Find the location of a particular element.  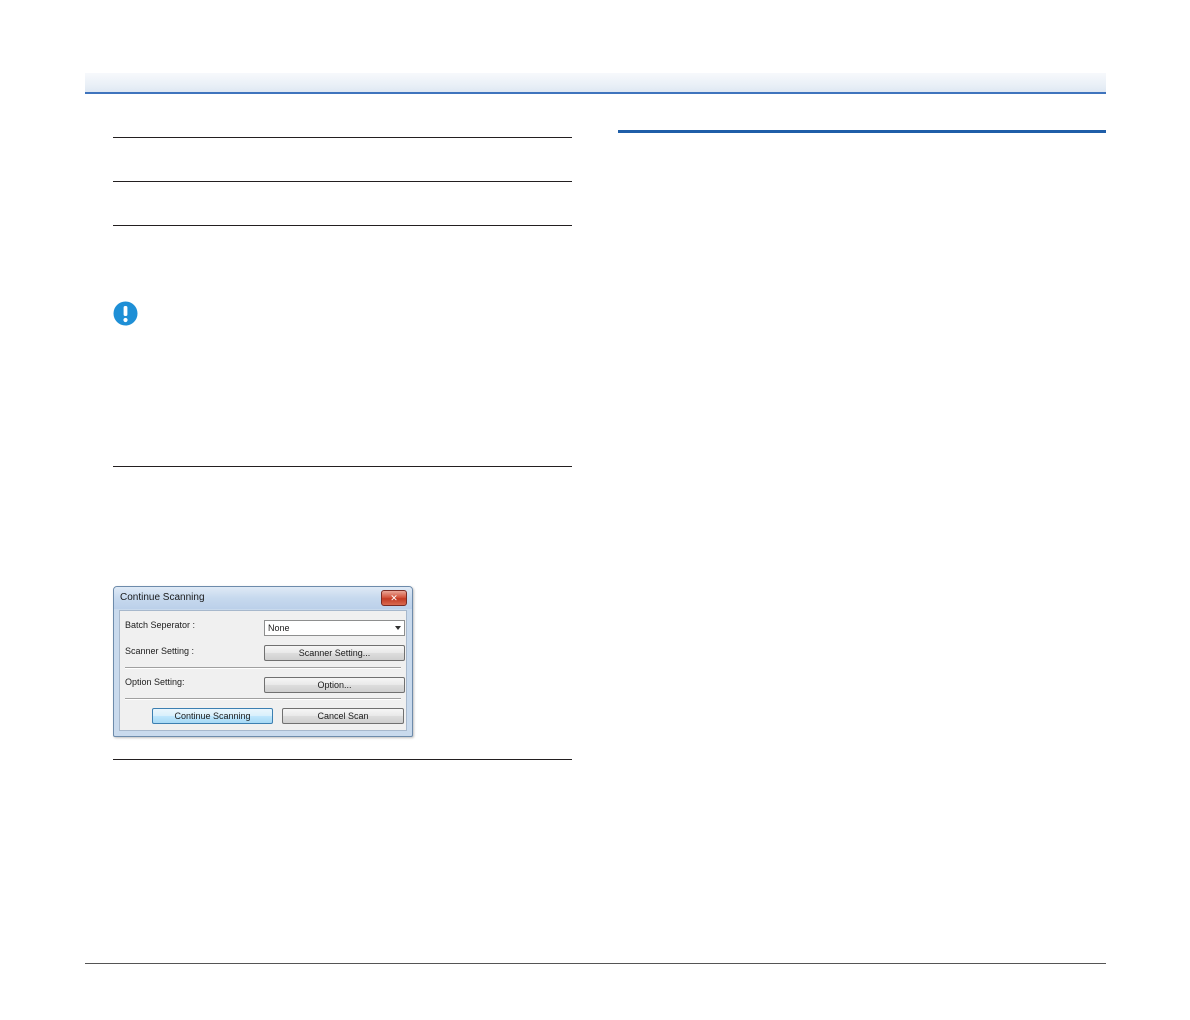

close-button: ✕ is located at coordinates (394, 598).